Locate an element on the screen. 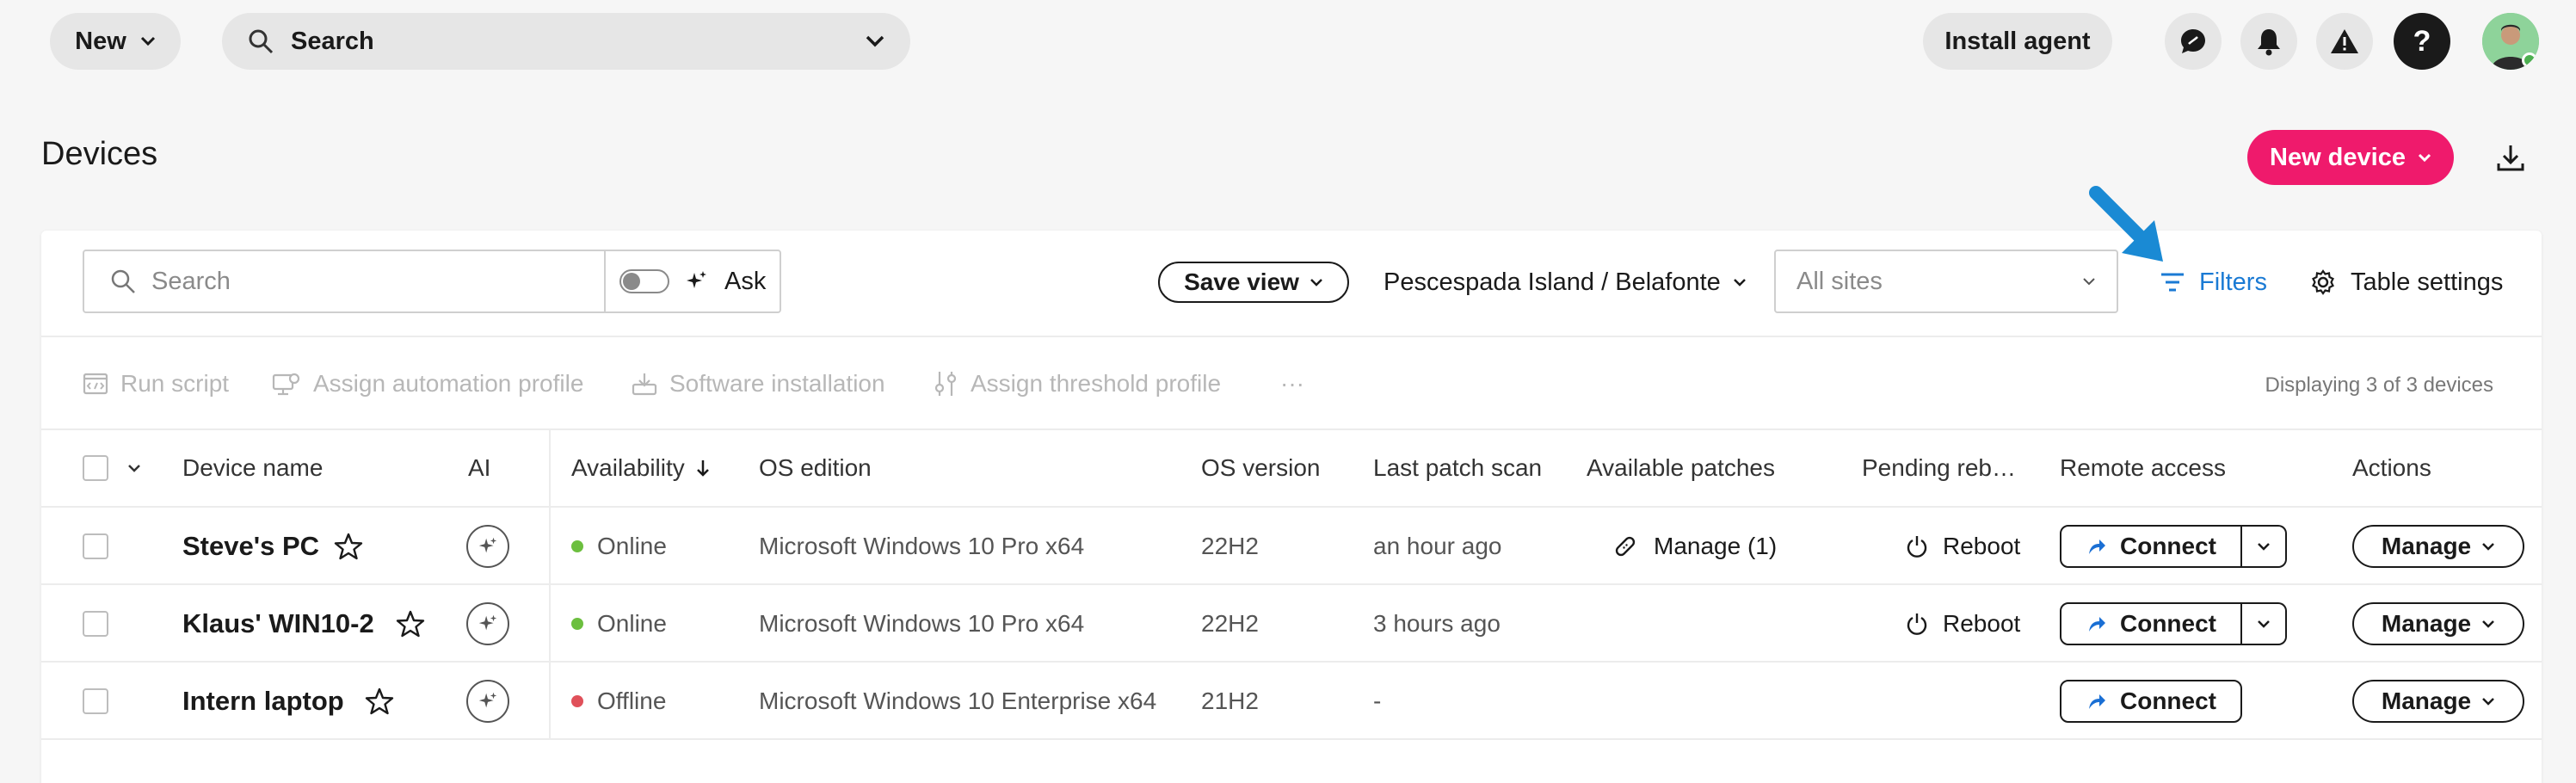  new-menu-label: New is located at coordinates (100, 41).